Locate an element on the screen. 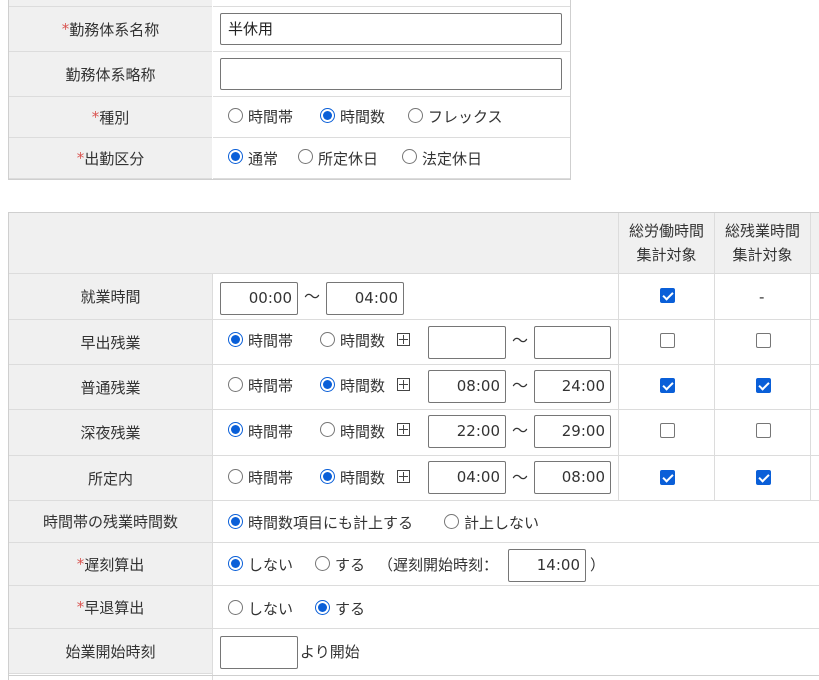 This screenshot has width=819, height=680. total-work-header: 総労働時間 集計対象 is located at coordinates (666, 243).